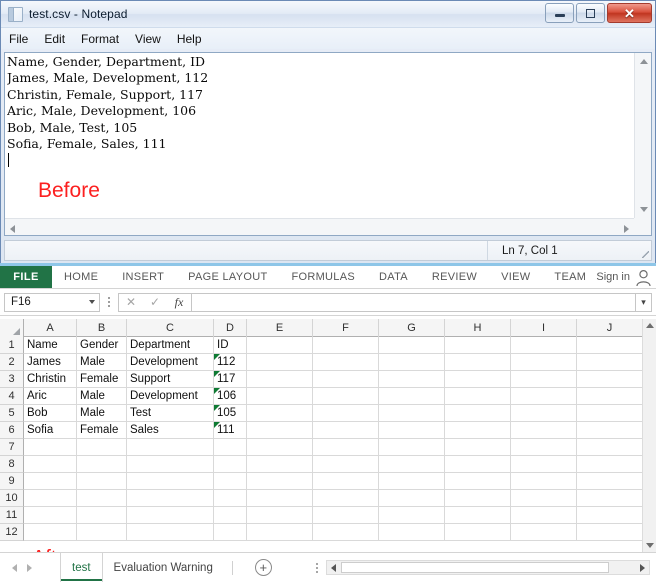 The width and height of the screenshot is (656, 582). What do you see at coordinates (179, 302) in the screenshot?
I see `insert-function-button: fx` at bounding box center [179, 302].